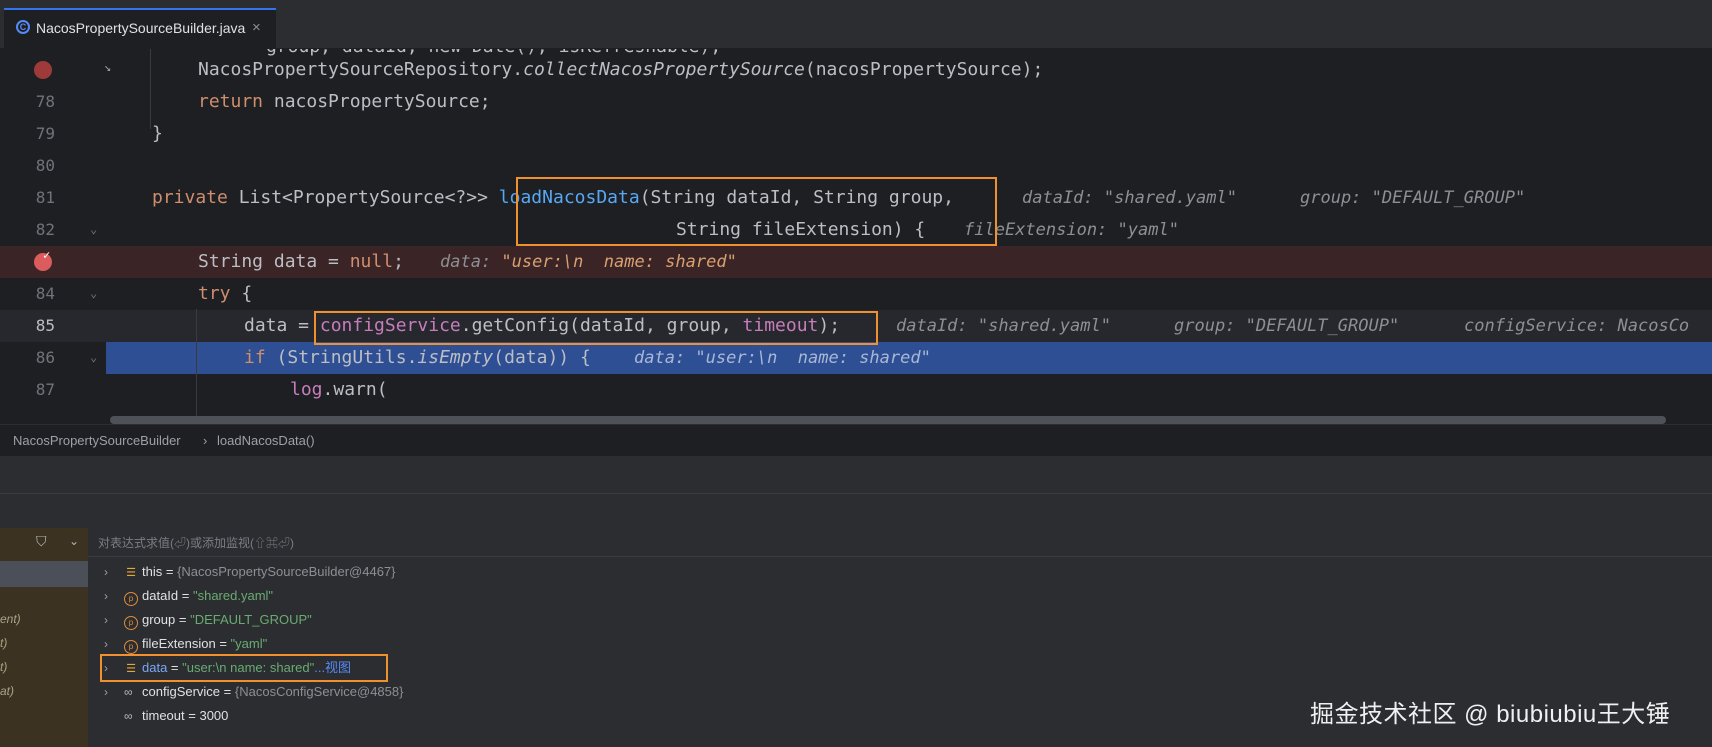 The image size is (1712, 747). What do you see at coordinates (263, 101) in the screenshot?
I see `code-line-78: 78 return nacosPropertySource;` at bounding box center [263, 101].